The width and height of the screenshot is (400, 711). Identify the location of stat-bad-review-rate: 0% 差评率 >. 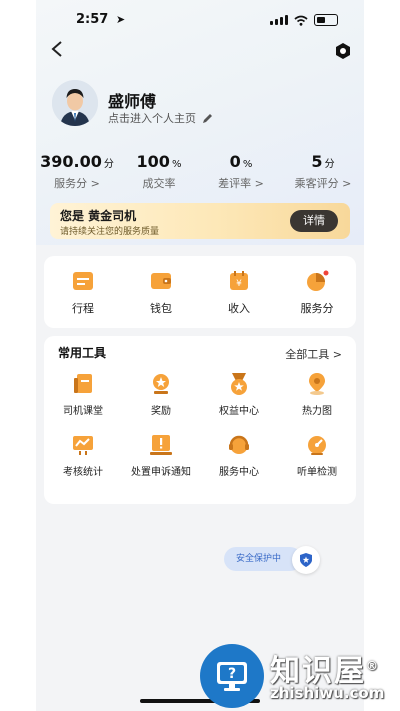
(241, 171).